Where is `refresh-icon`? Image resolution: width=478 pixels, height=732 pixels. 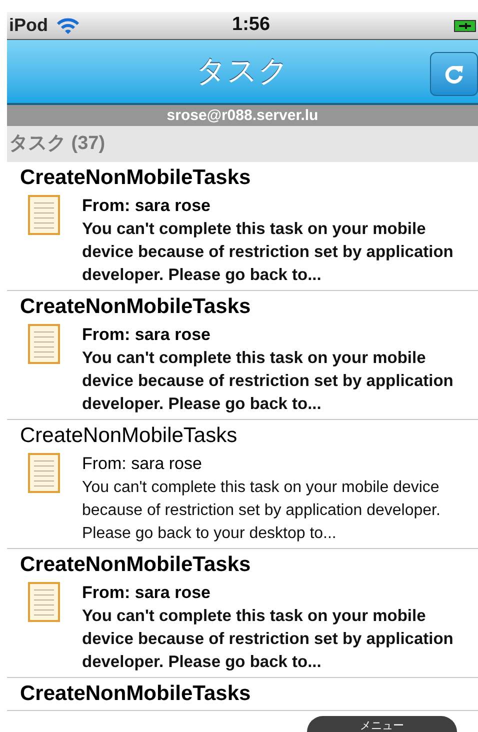
refresh-icon is located at coordinates (454, 74).